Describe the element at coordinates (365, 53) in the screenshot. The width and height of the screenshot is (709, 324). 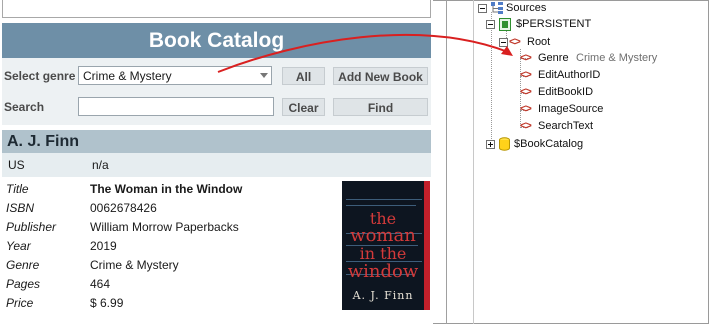
I see `annotation-arrow` at that location.